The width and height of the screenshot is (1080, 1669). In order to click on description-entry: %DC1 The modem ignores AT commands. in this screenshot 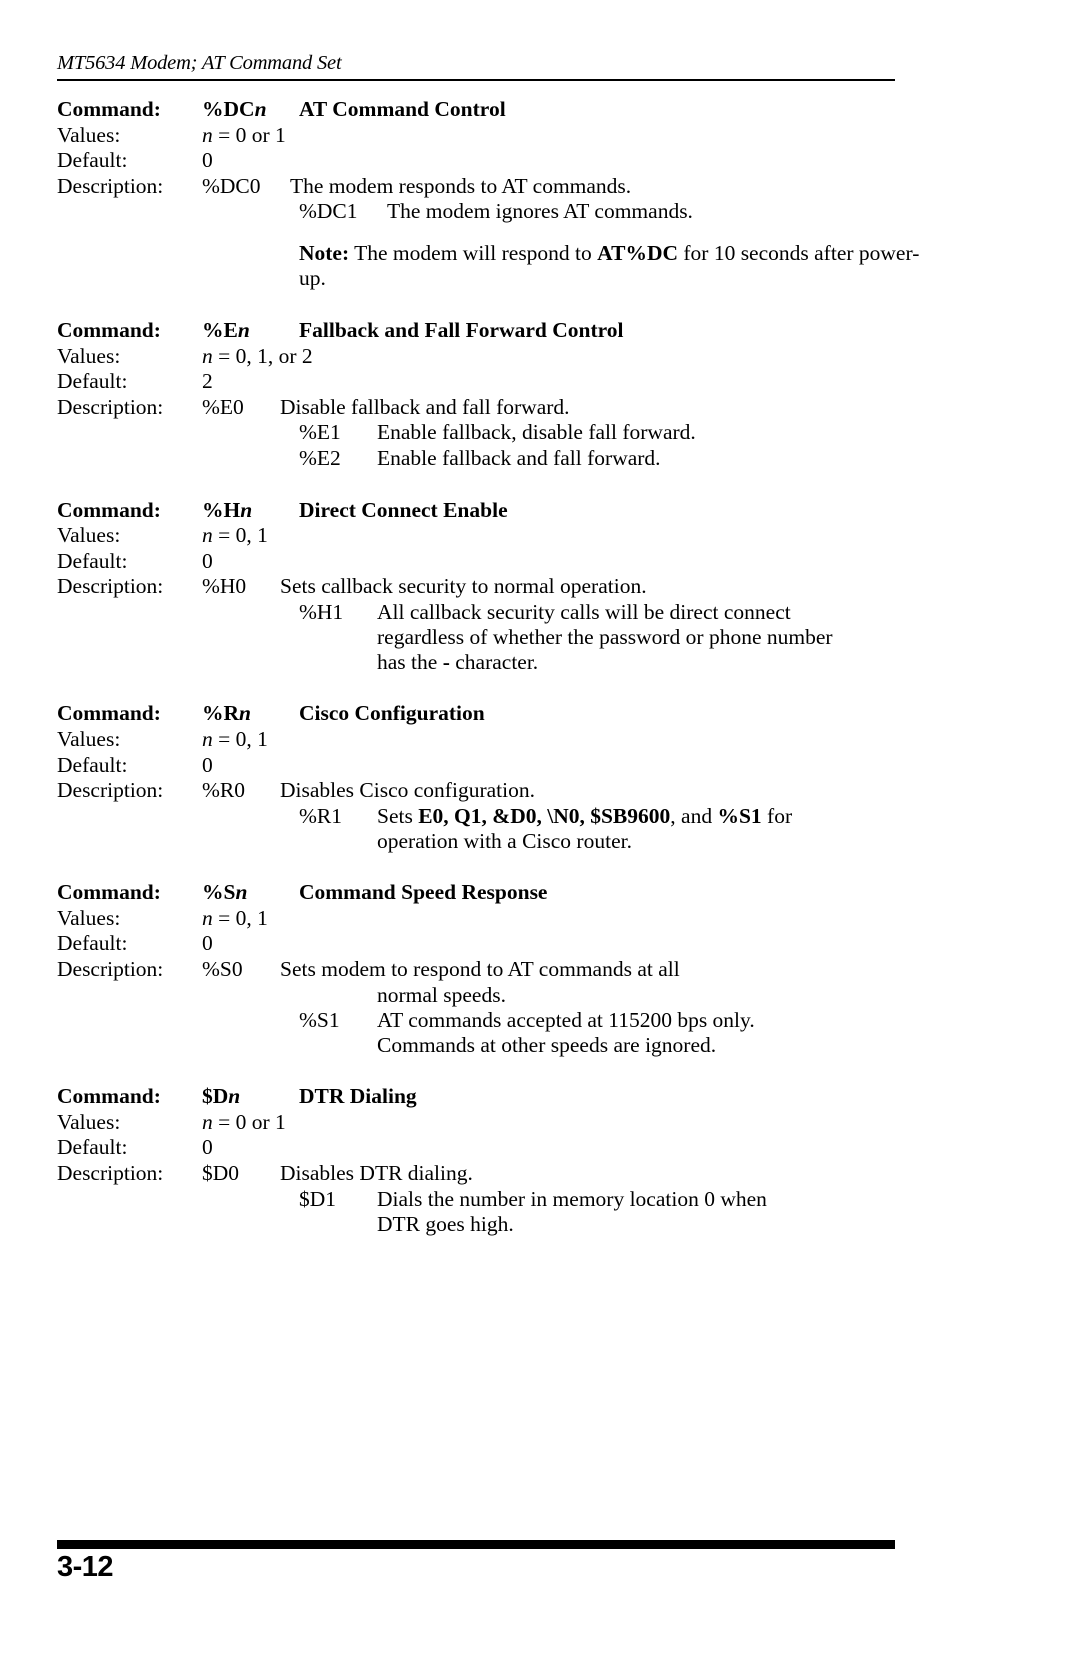, I will do `click(628, 212)`.